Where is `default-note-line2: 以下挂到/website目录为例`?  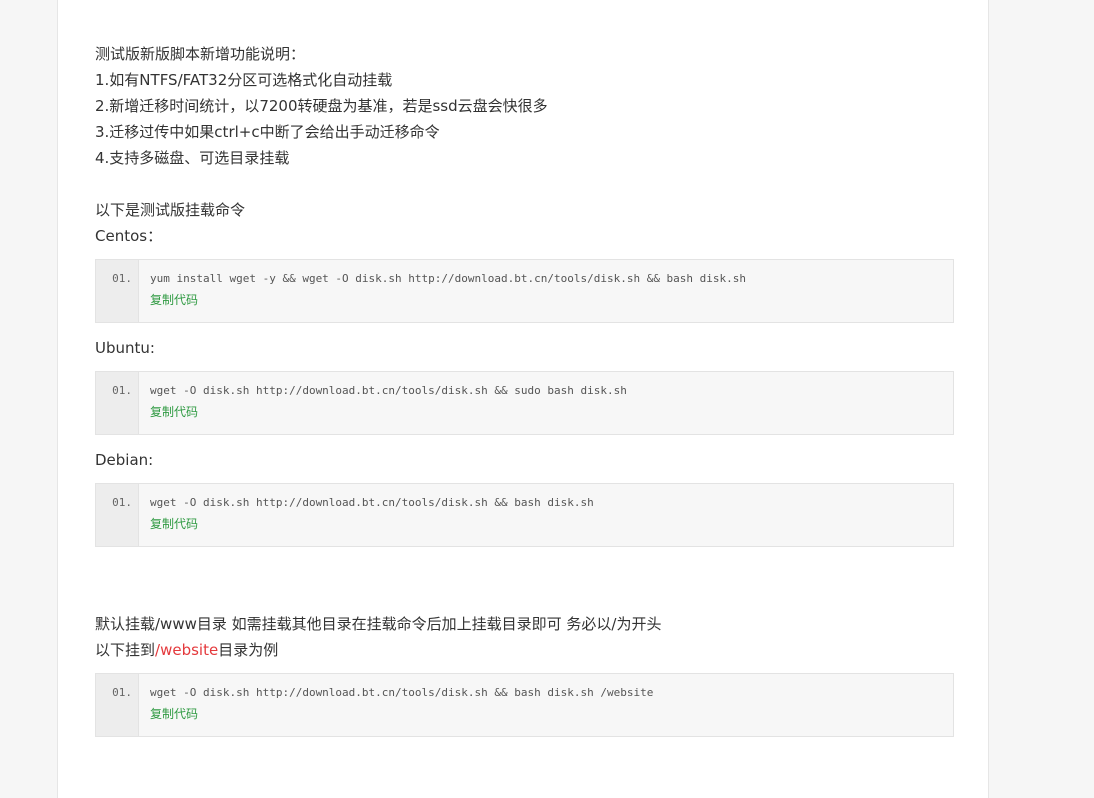 default-note-line2: 以下挂到/website目录为例 is located at coordinates (524, 650).